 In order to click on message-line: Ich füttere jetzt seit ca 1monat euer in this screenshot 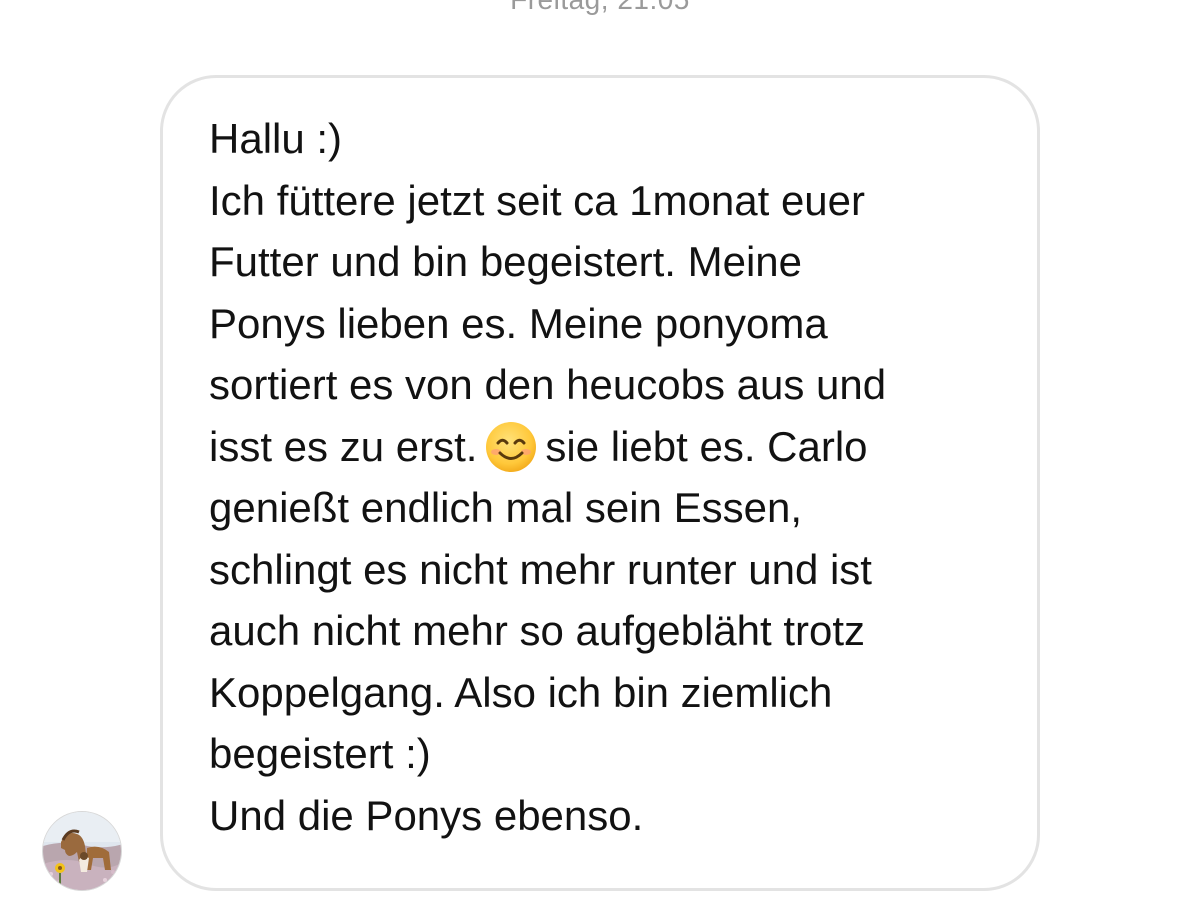, I will do `click(537, 200)`.